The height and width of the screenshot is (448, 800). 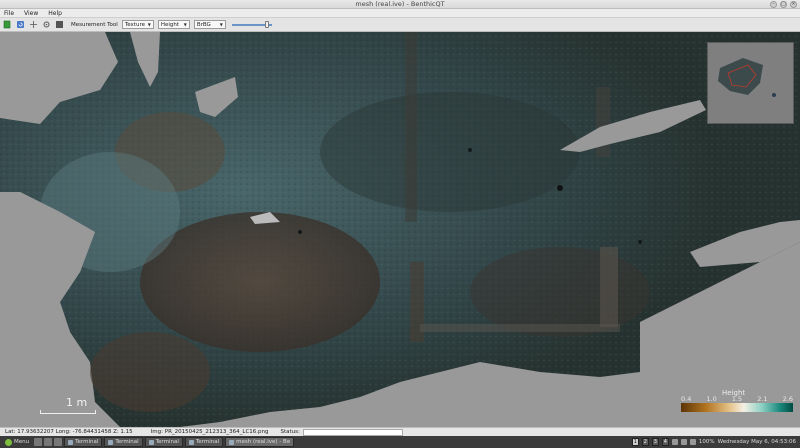 What do you see at coordinates (400, 13) in the screenshot?
I see `menu-bar: File View Help` at bounding box center [400, 13].